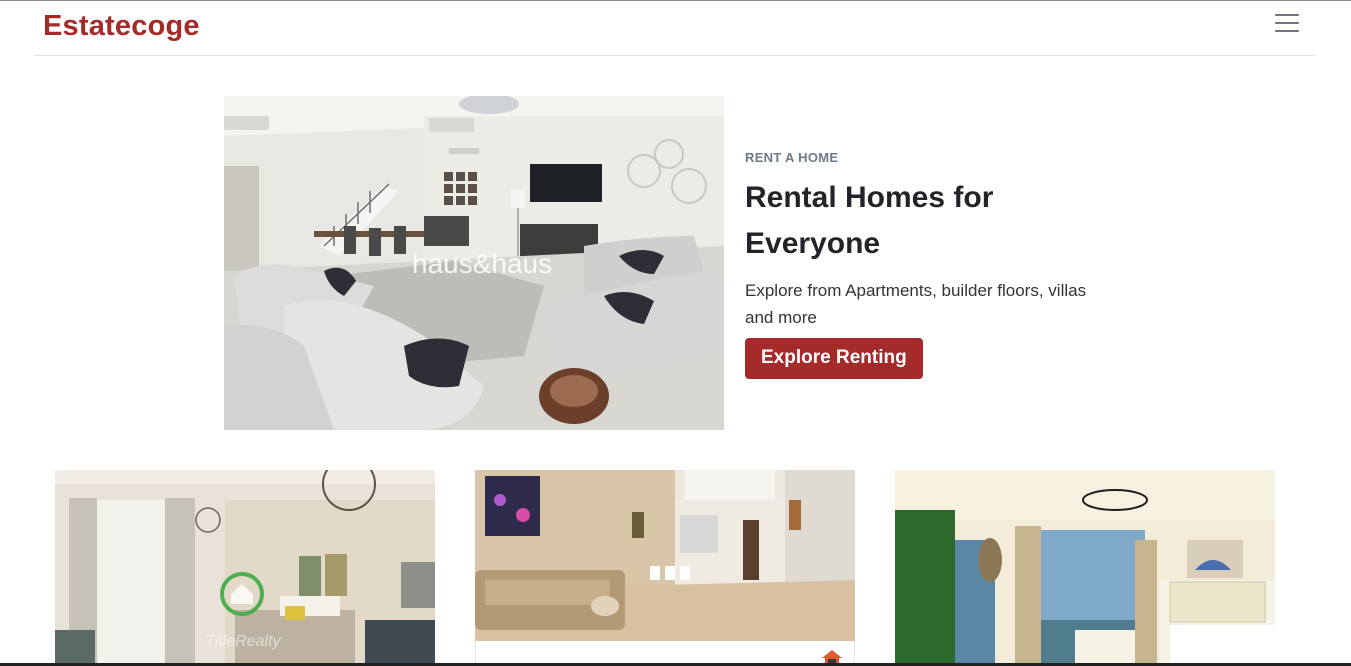  What do you see at coordinates (245, 568) in the screenshot?
I see `listing-card-image: TitleRealty` at bounding box center [245, 568].